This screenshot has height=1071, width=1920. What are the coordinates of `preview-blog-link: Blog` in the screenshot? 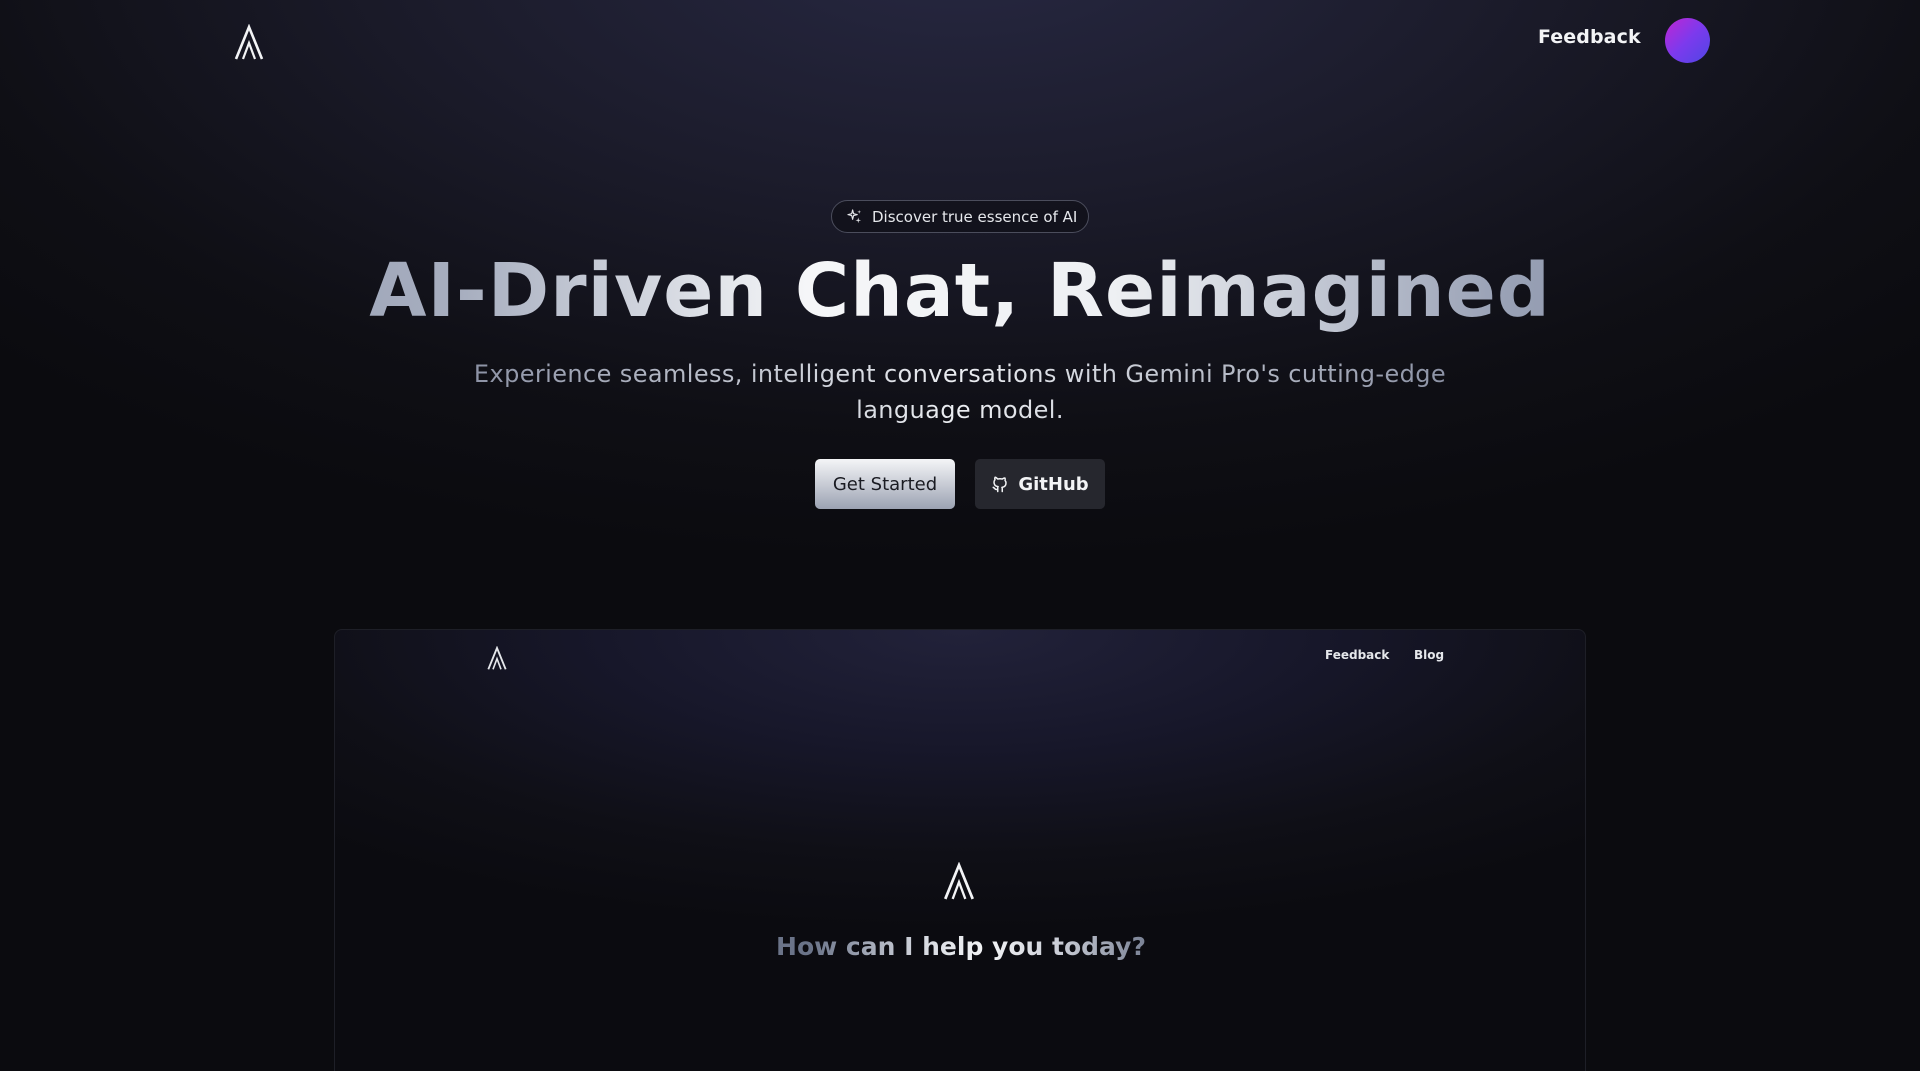 It's located at (1429, 655).